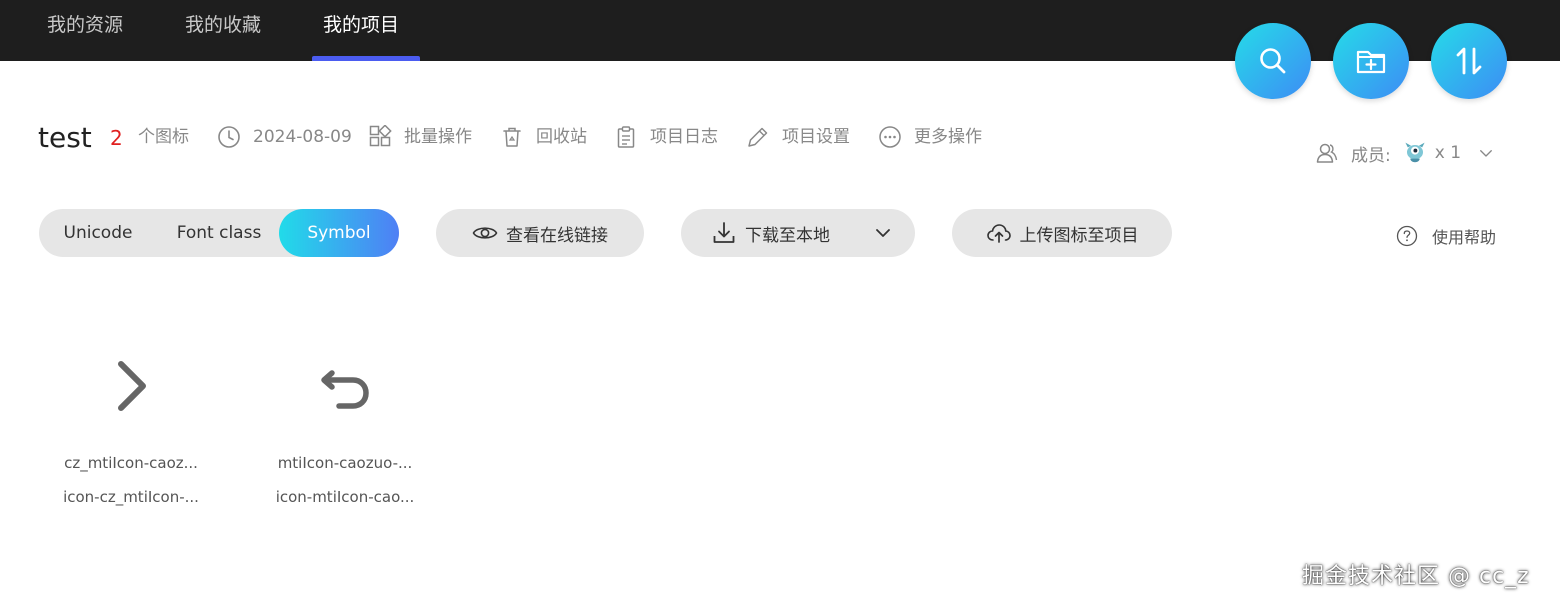  I want to click on cloud-upload-icon, so click(998, 233).